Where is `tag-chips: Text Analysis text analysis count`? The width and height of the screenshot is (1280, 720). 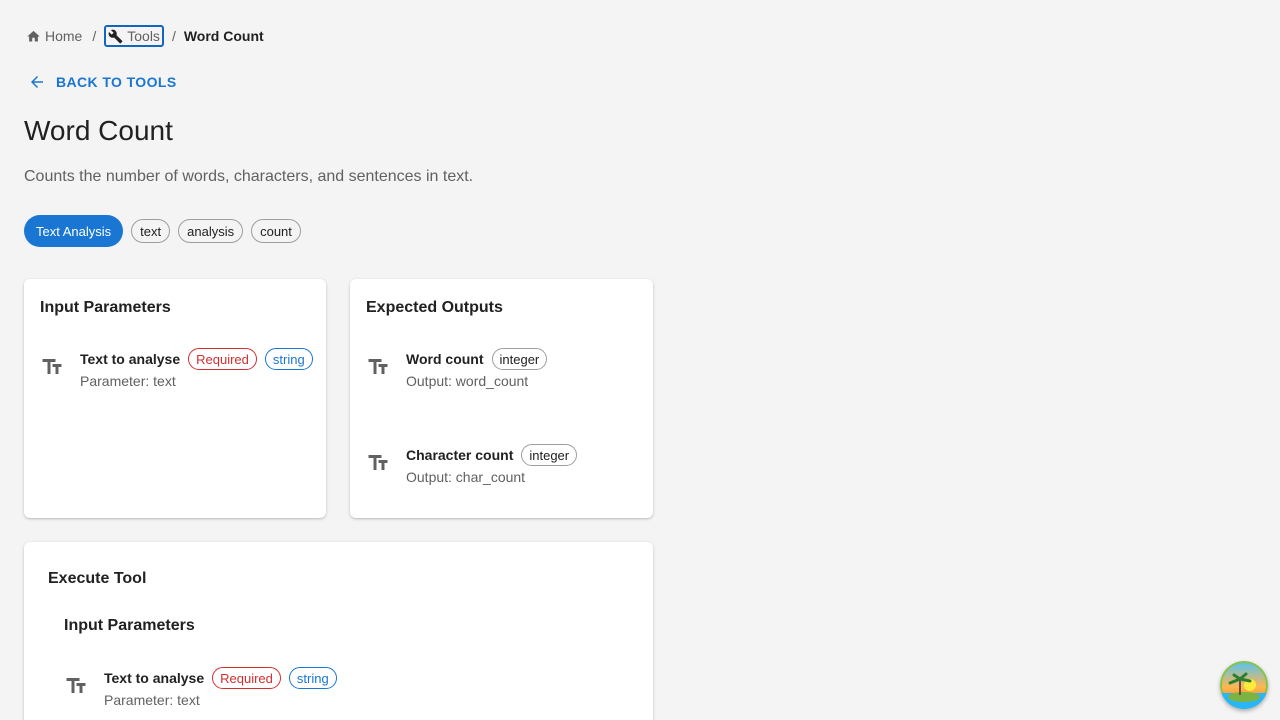
tag-chips: Text Analysis text analysis count is located at coordinates (166, 231).